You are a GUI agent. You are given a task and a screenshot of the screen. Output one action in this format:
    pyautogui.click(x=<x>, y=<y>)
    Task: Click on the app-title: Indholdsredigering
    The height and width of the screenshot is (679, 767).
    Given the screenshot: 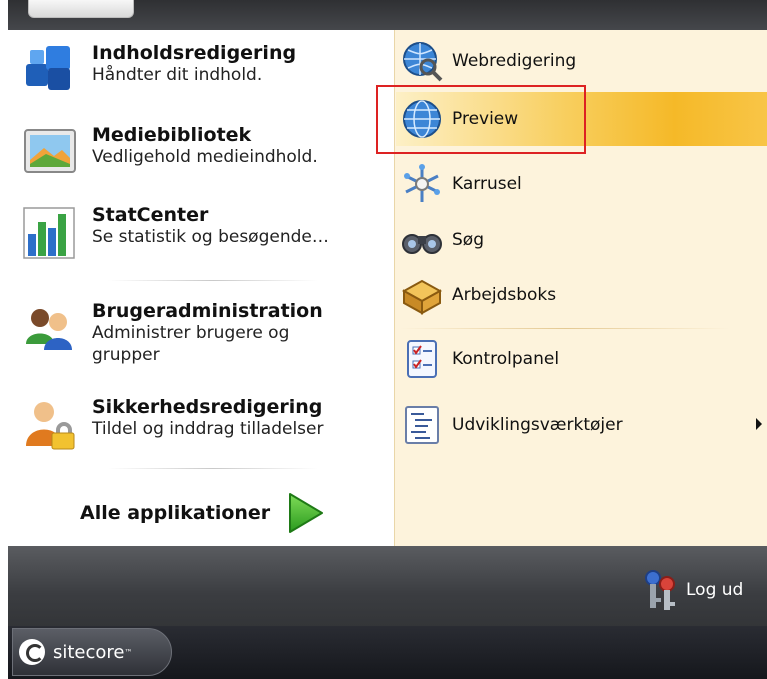 What is the action you would take?
    pyautogui.click(x=194, y=53)
    